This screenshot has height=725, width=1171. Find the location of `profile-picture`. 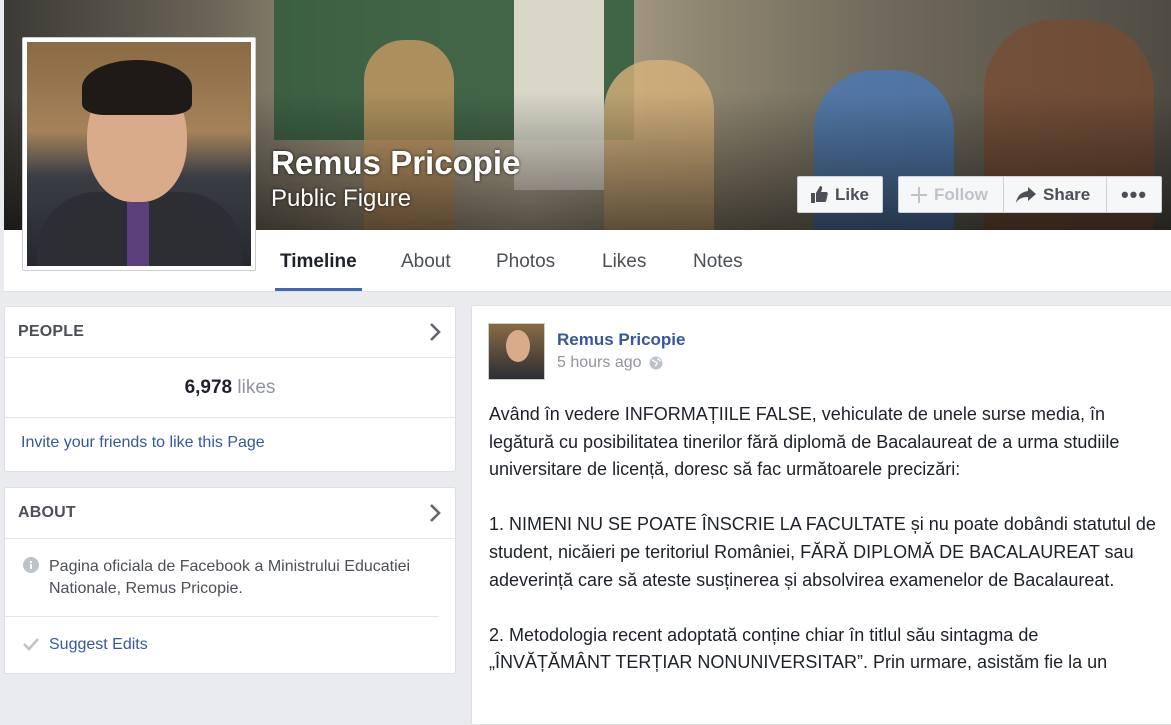

profile-picture is located at coordinates (139, 154).